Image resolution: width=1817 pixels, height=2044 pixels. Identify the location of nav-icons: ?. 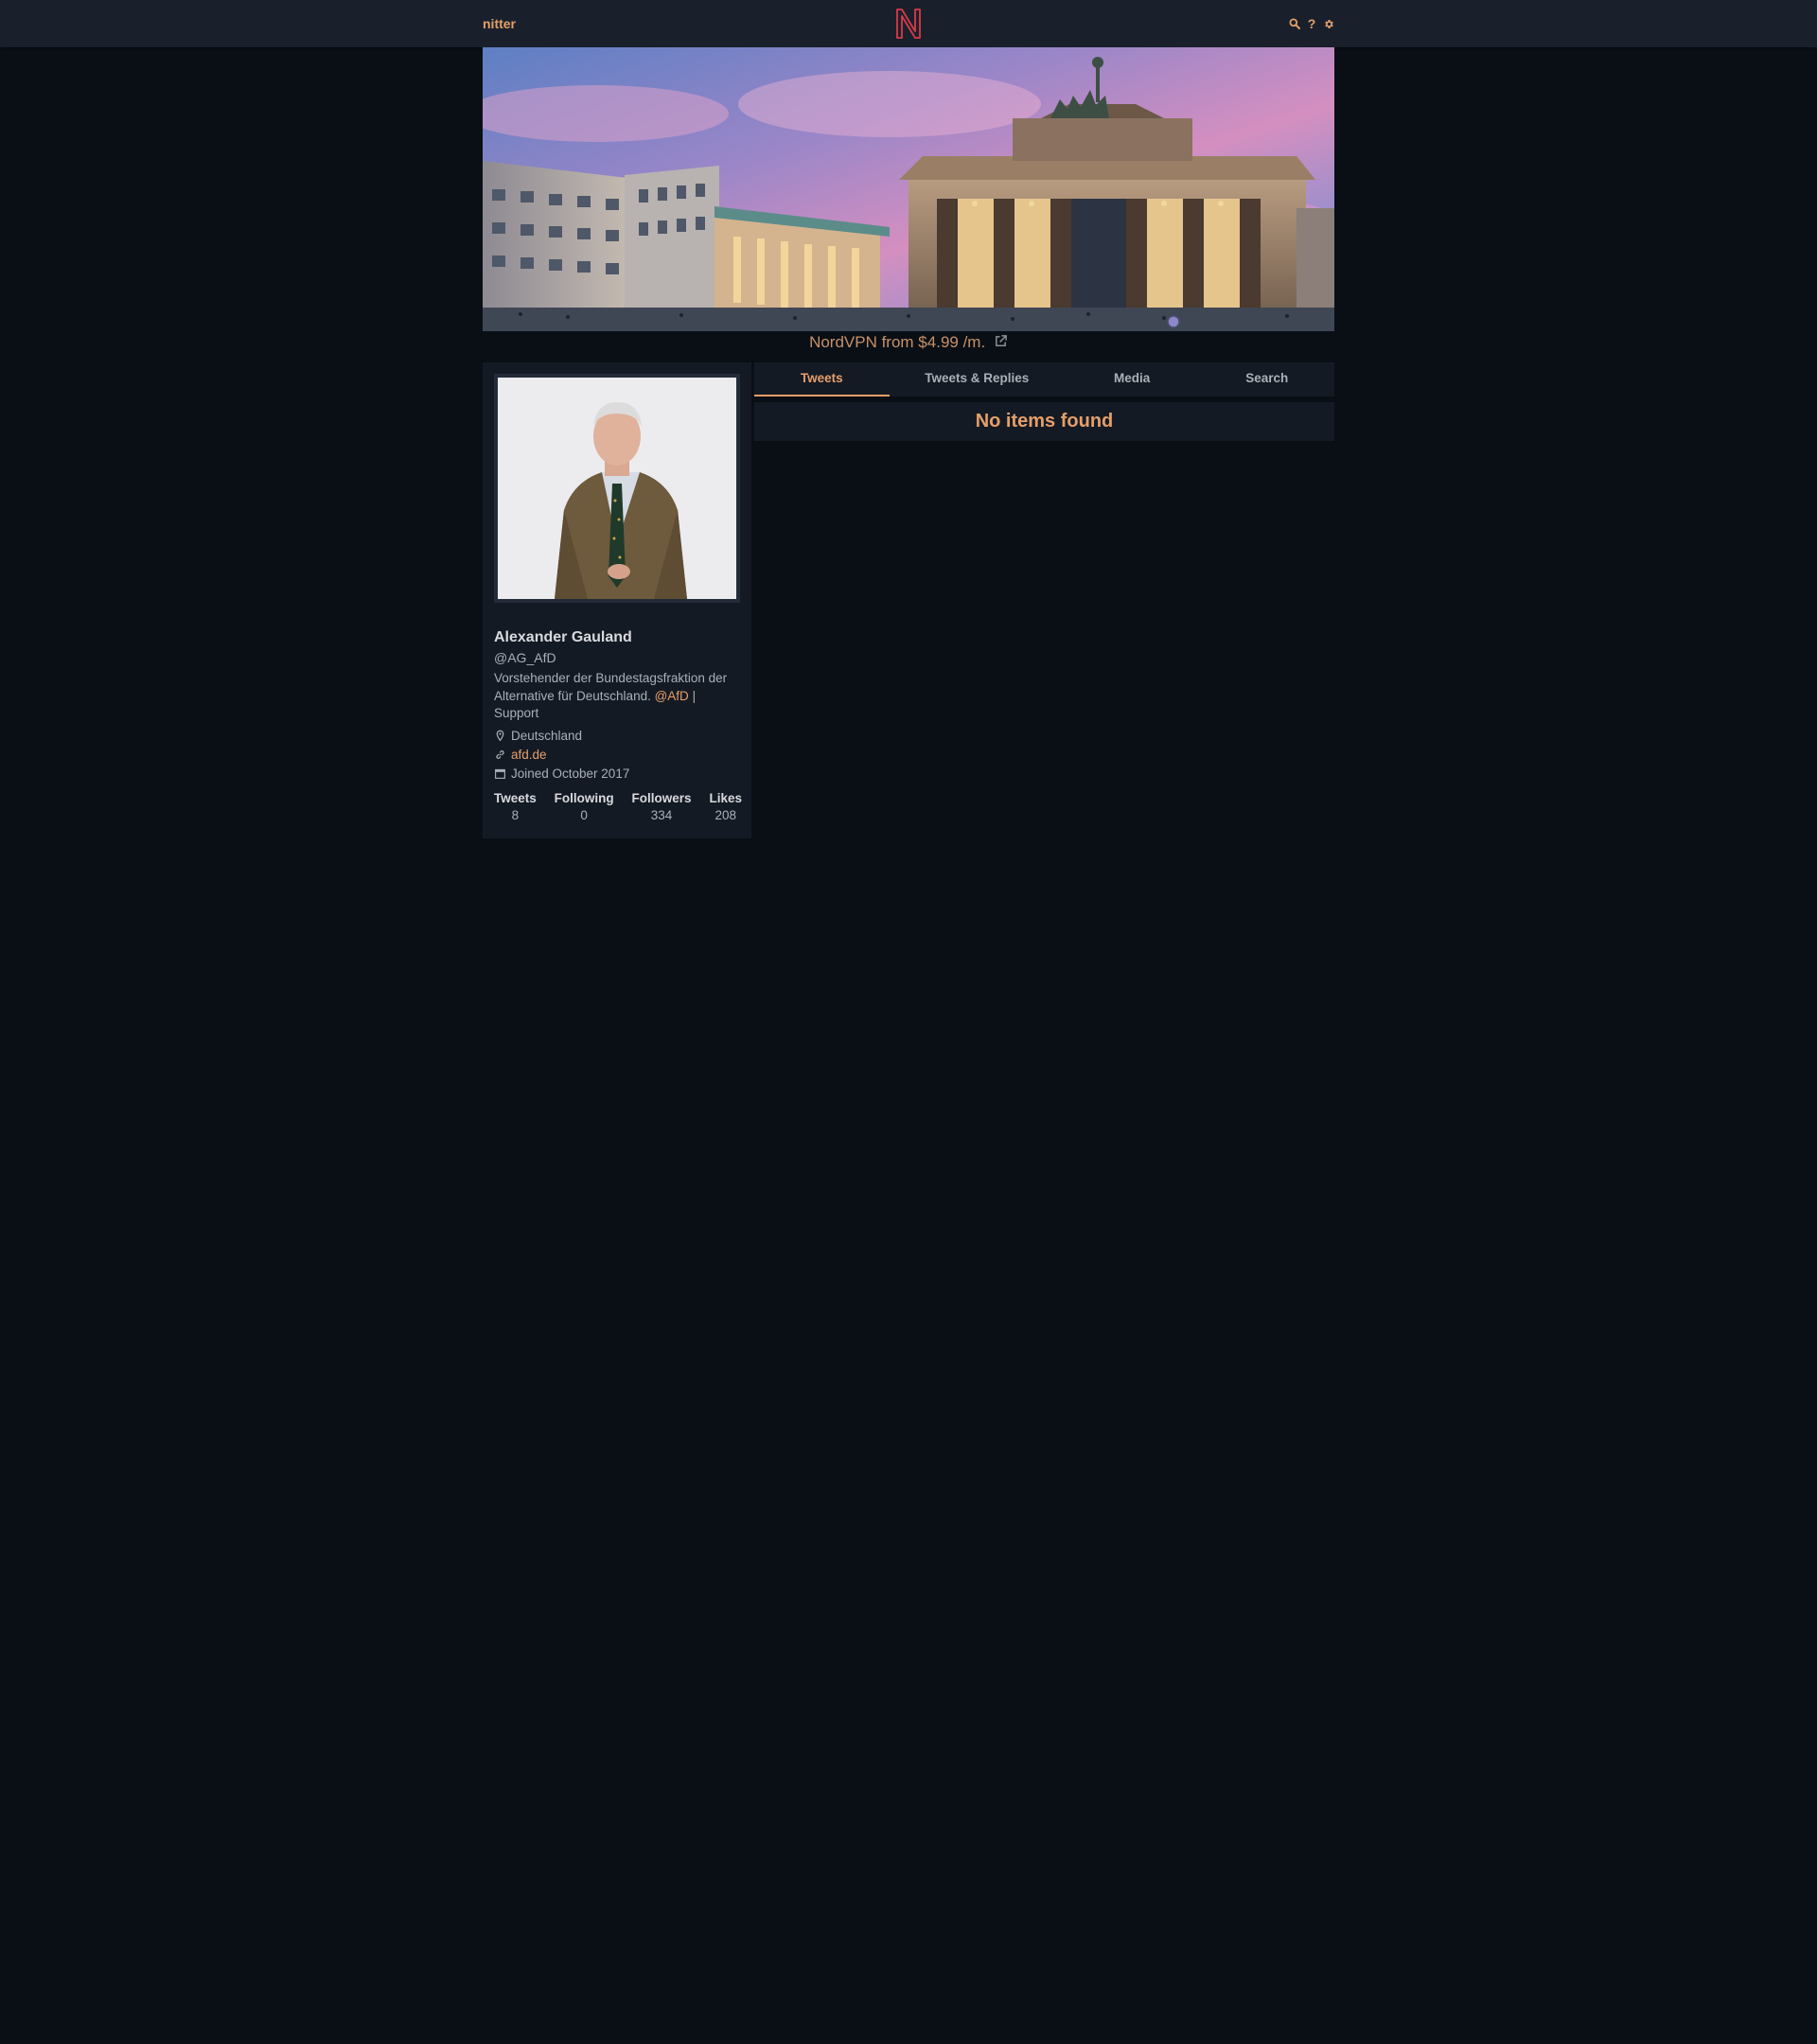
(1311, 23).